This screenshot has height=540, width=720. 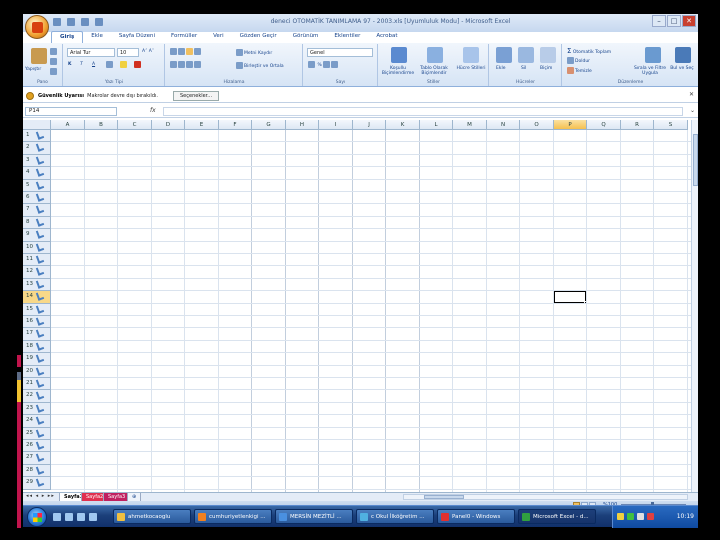 What do you see at coordinates (319, 65) in the screenshot?
I see `percent-button: %` at bounding box center [319, 65].